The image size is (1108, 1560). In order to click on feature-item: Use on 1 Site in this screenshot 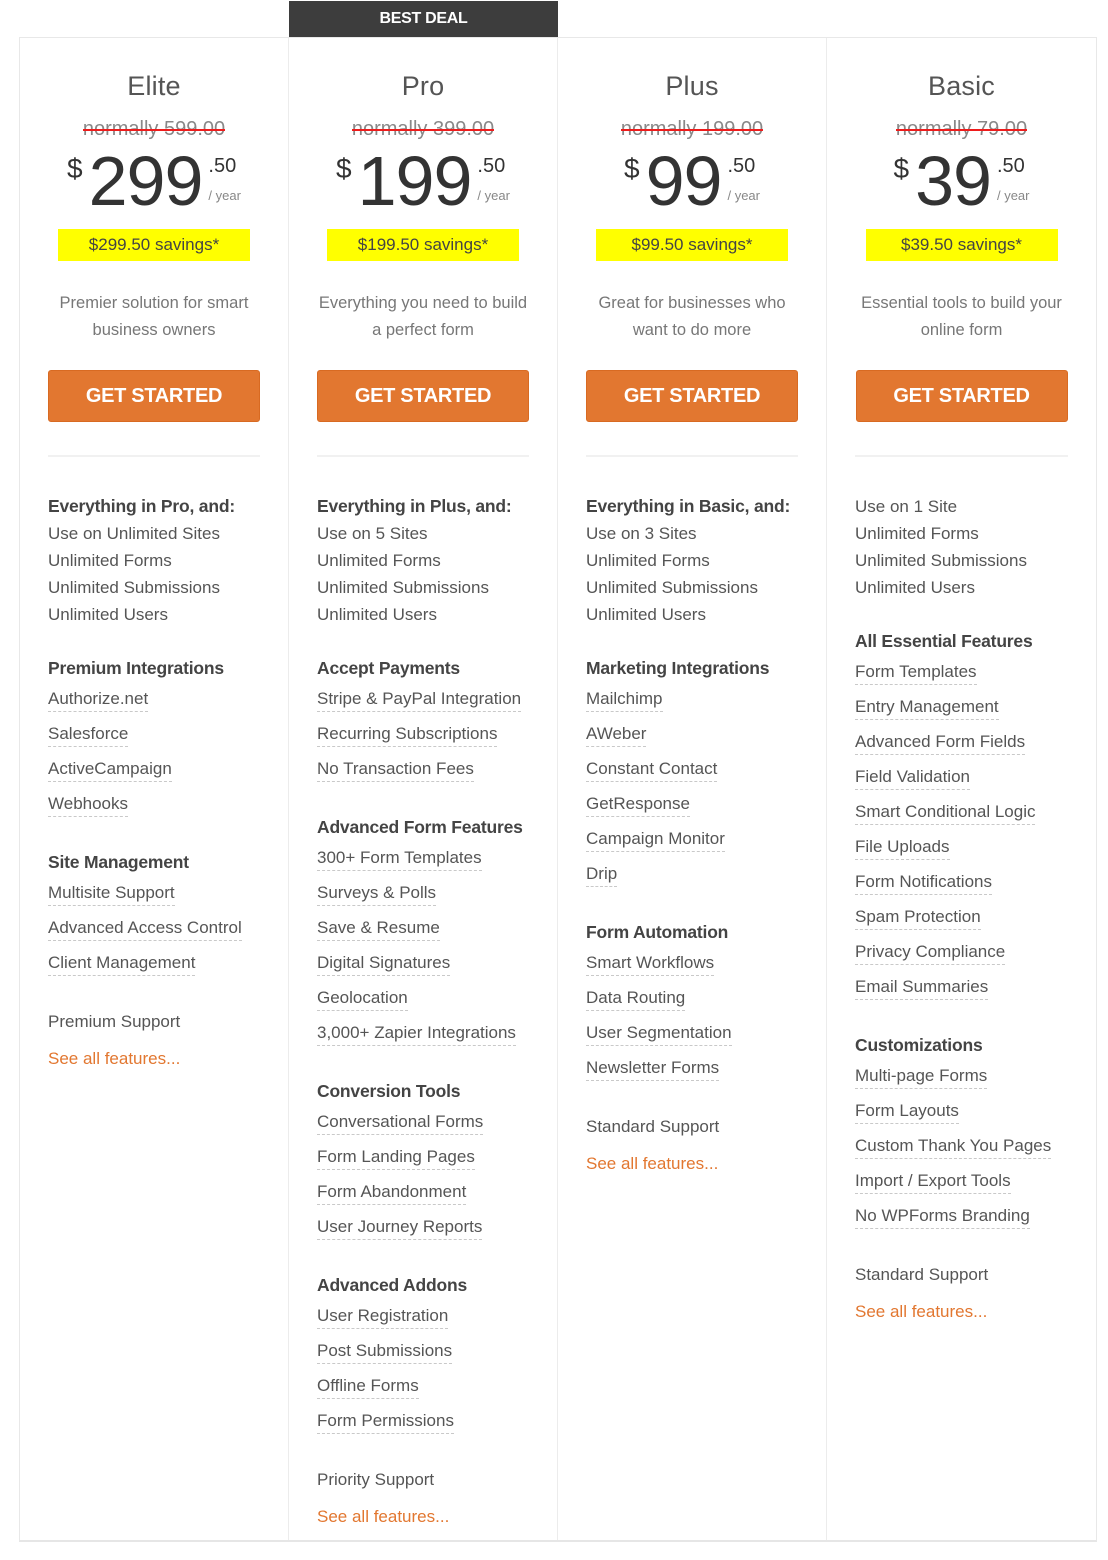, I will do `click(906, 506)`.